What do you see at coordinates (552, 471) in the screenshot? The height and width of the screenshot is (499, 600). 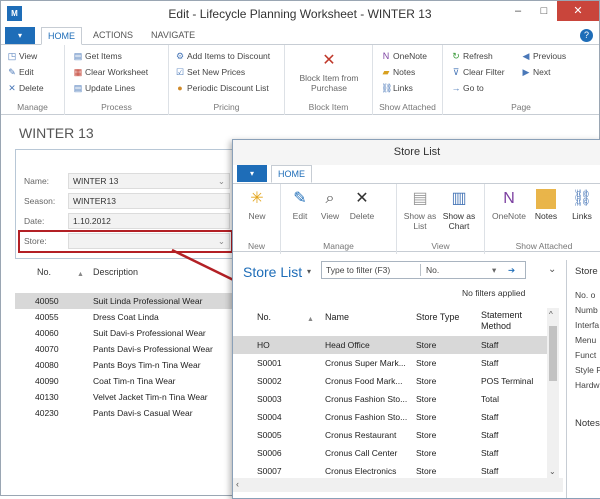 I see `scroll-down-icon: ⌄` at bounding box center [552, 471].